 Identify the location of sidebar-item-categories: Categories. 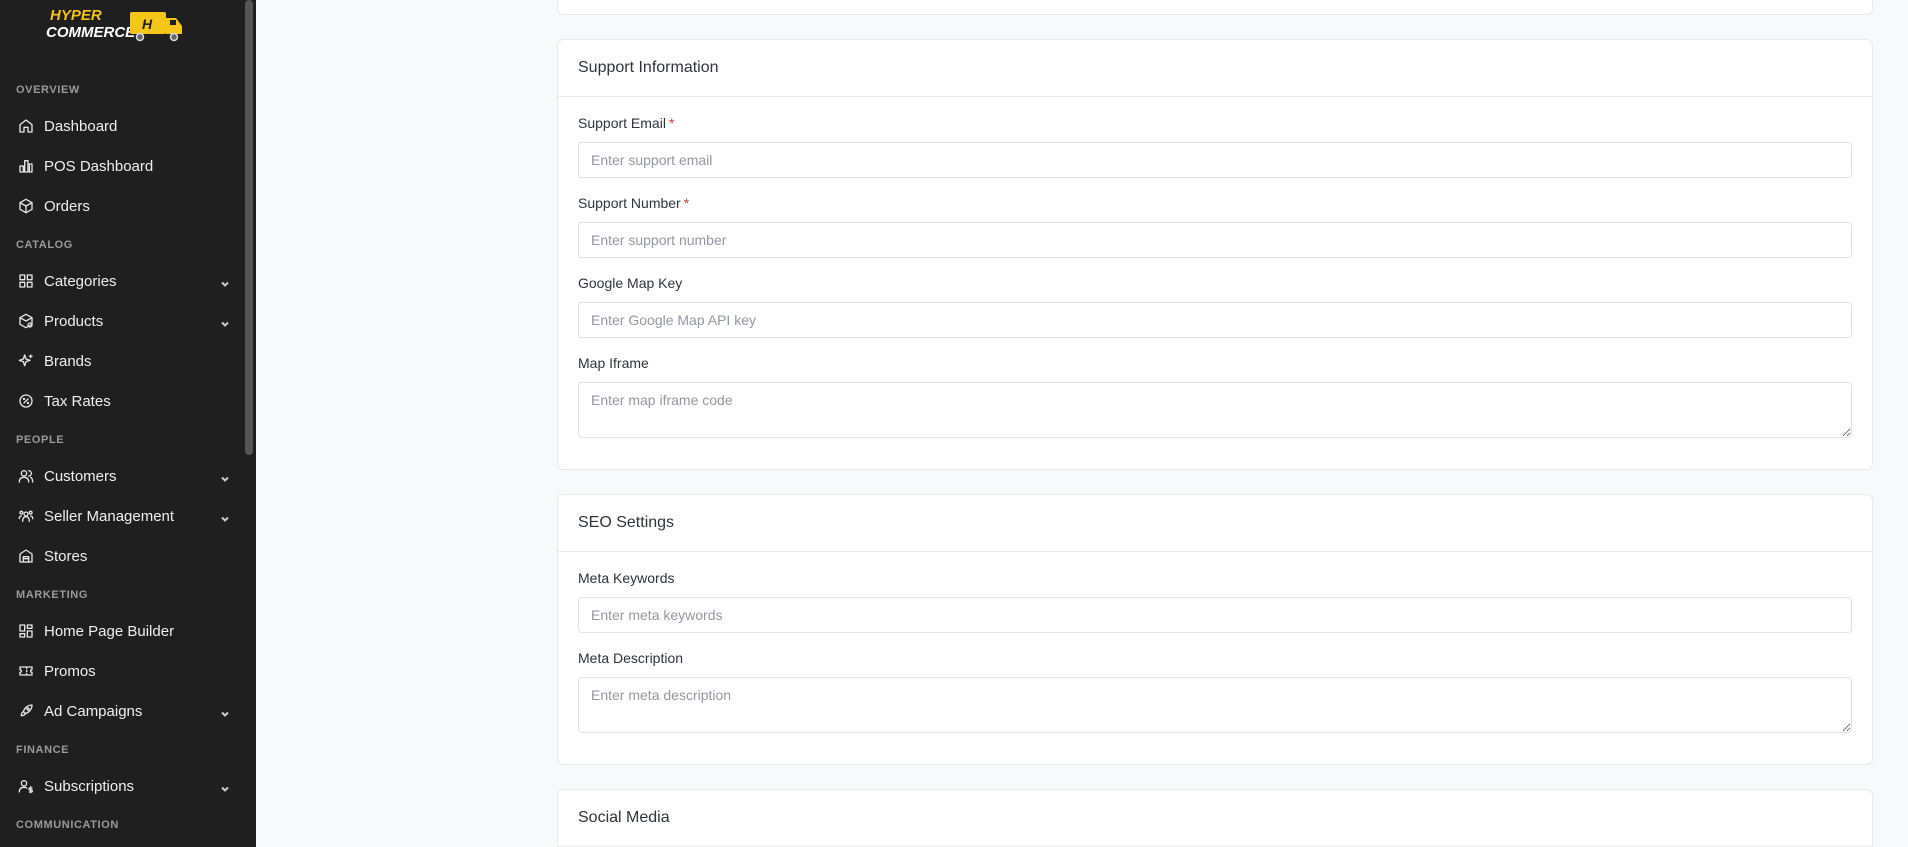
(119, 281).